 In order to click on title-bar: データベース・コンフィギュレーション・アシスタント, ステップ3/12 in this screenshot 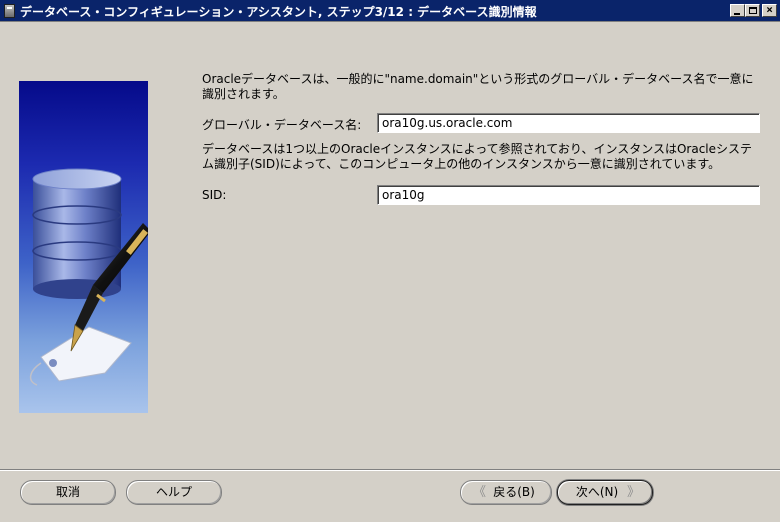, I will do `click(390, 11)`.